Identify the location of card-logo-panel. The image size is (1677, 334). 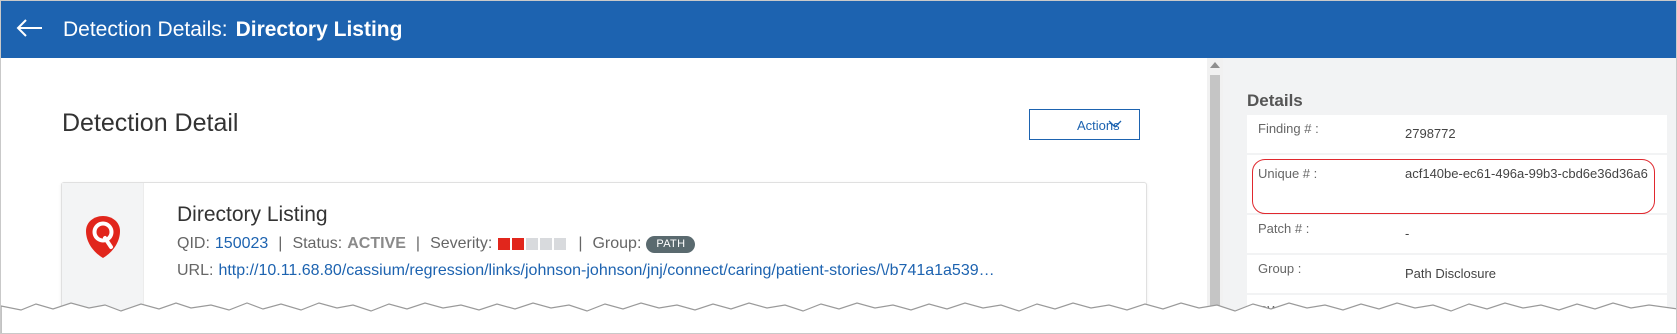
(103, 248).